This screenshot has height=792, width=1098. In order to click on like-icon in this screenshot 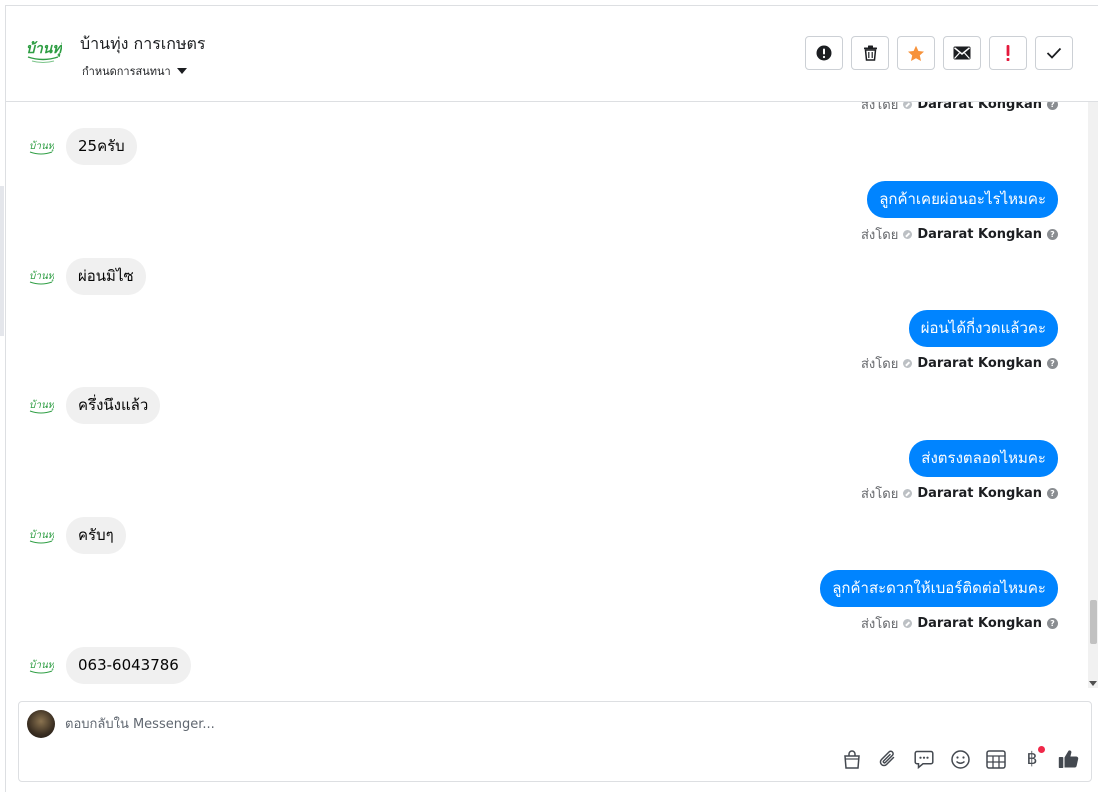, I will do `click(1068, 759)`.